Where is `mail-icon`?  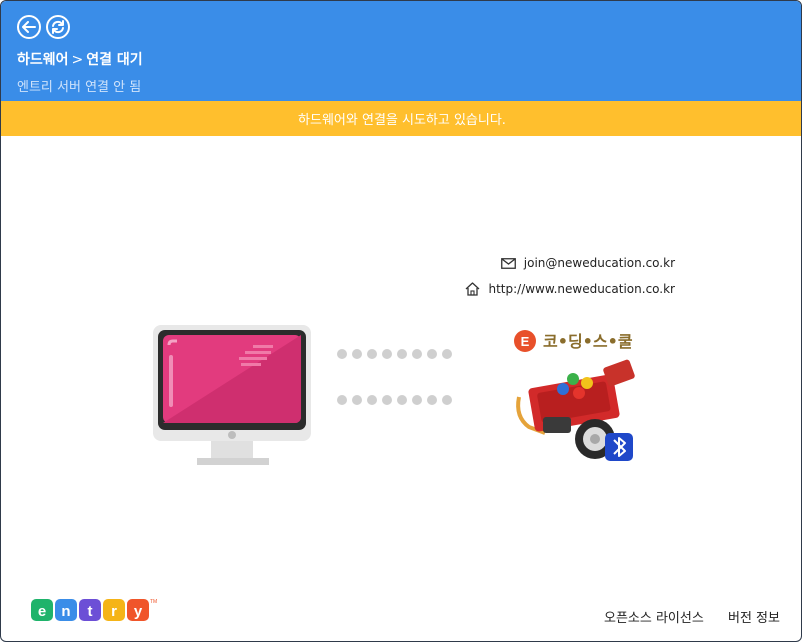 mail-icon is located at coordinates (508, 263).